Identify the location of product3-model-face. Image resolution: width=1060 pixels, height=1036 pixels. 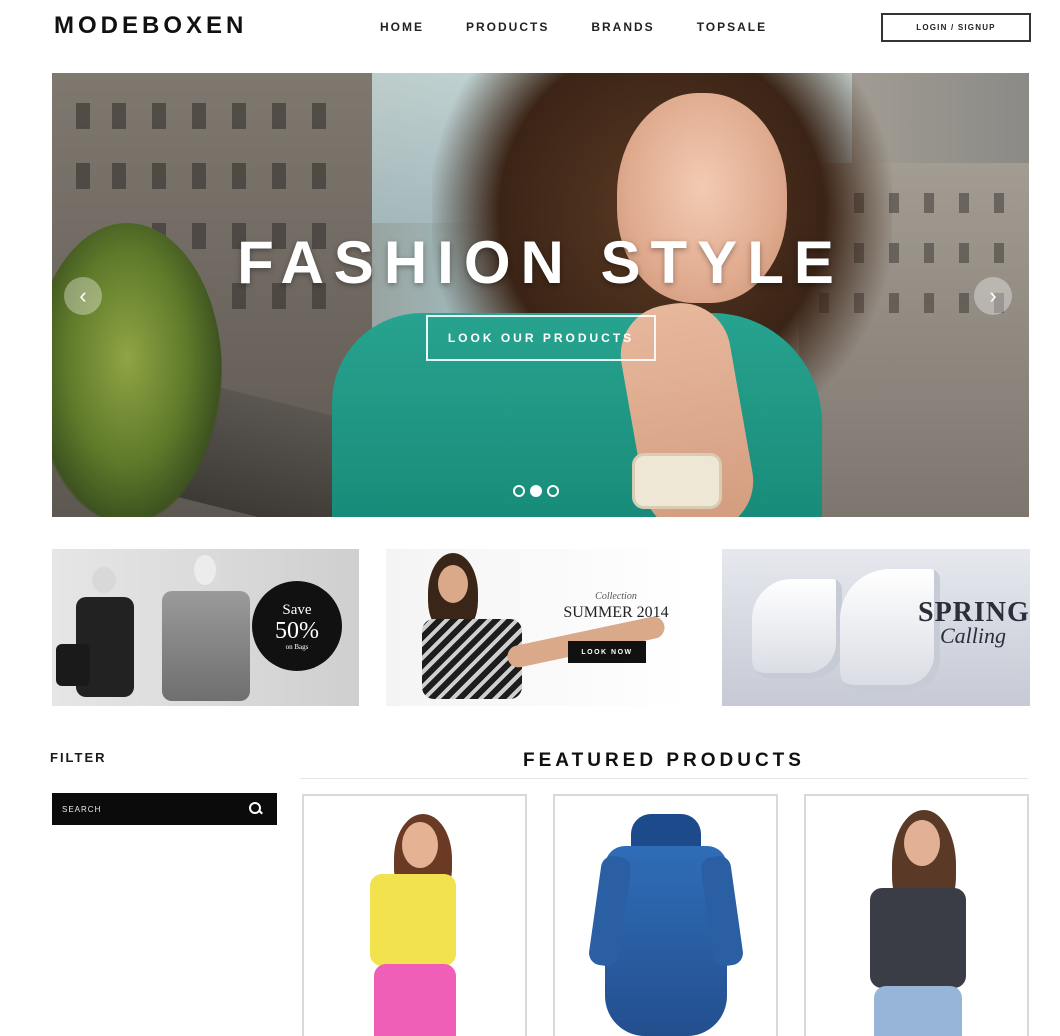
(922, 843).